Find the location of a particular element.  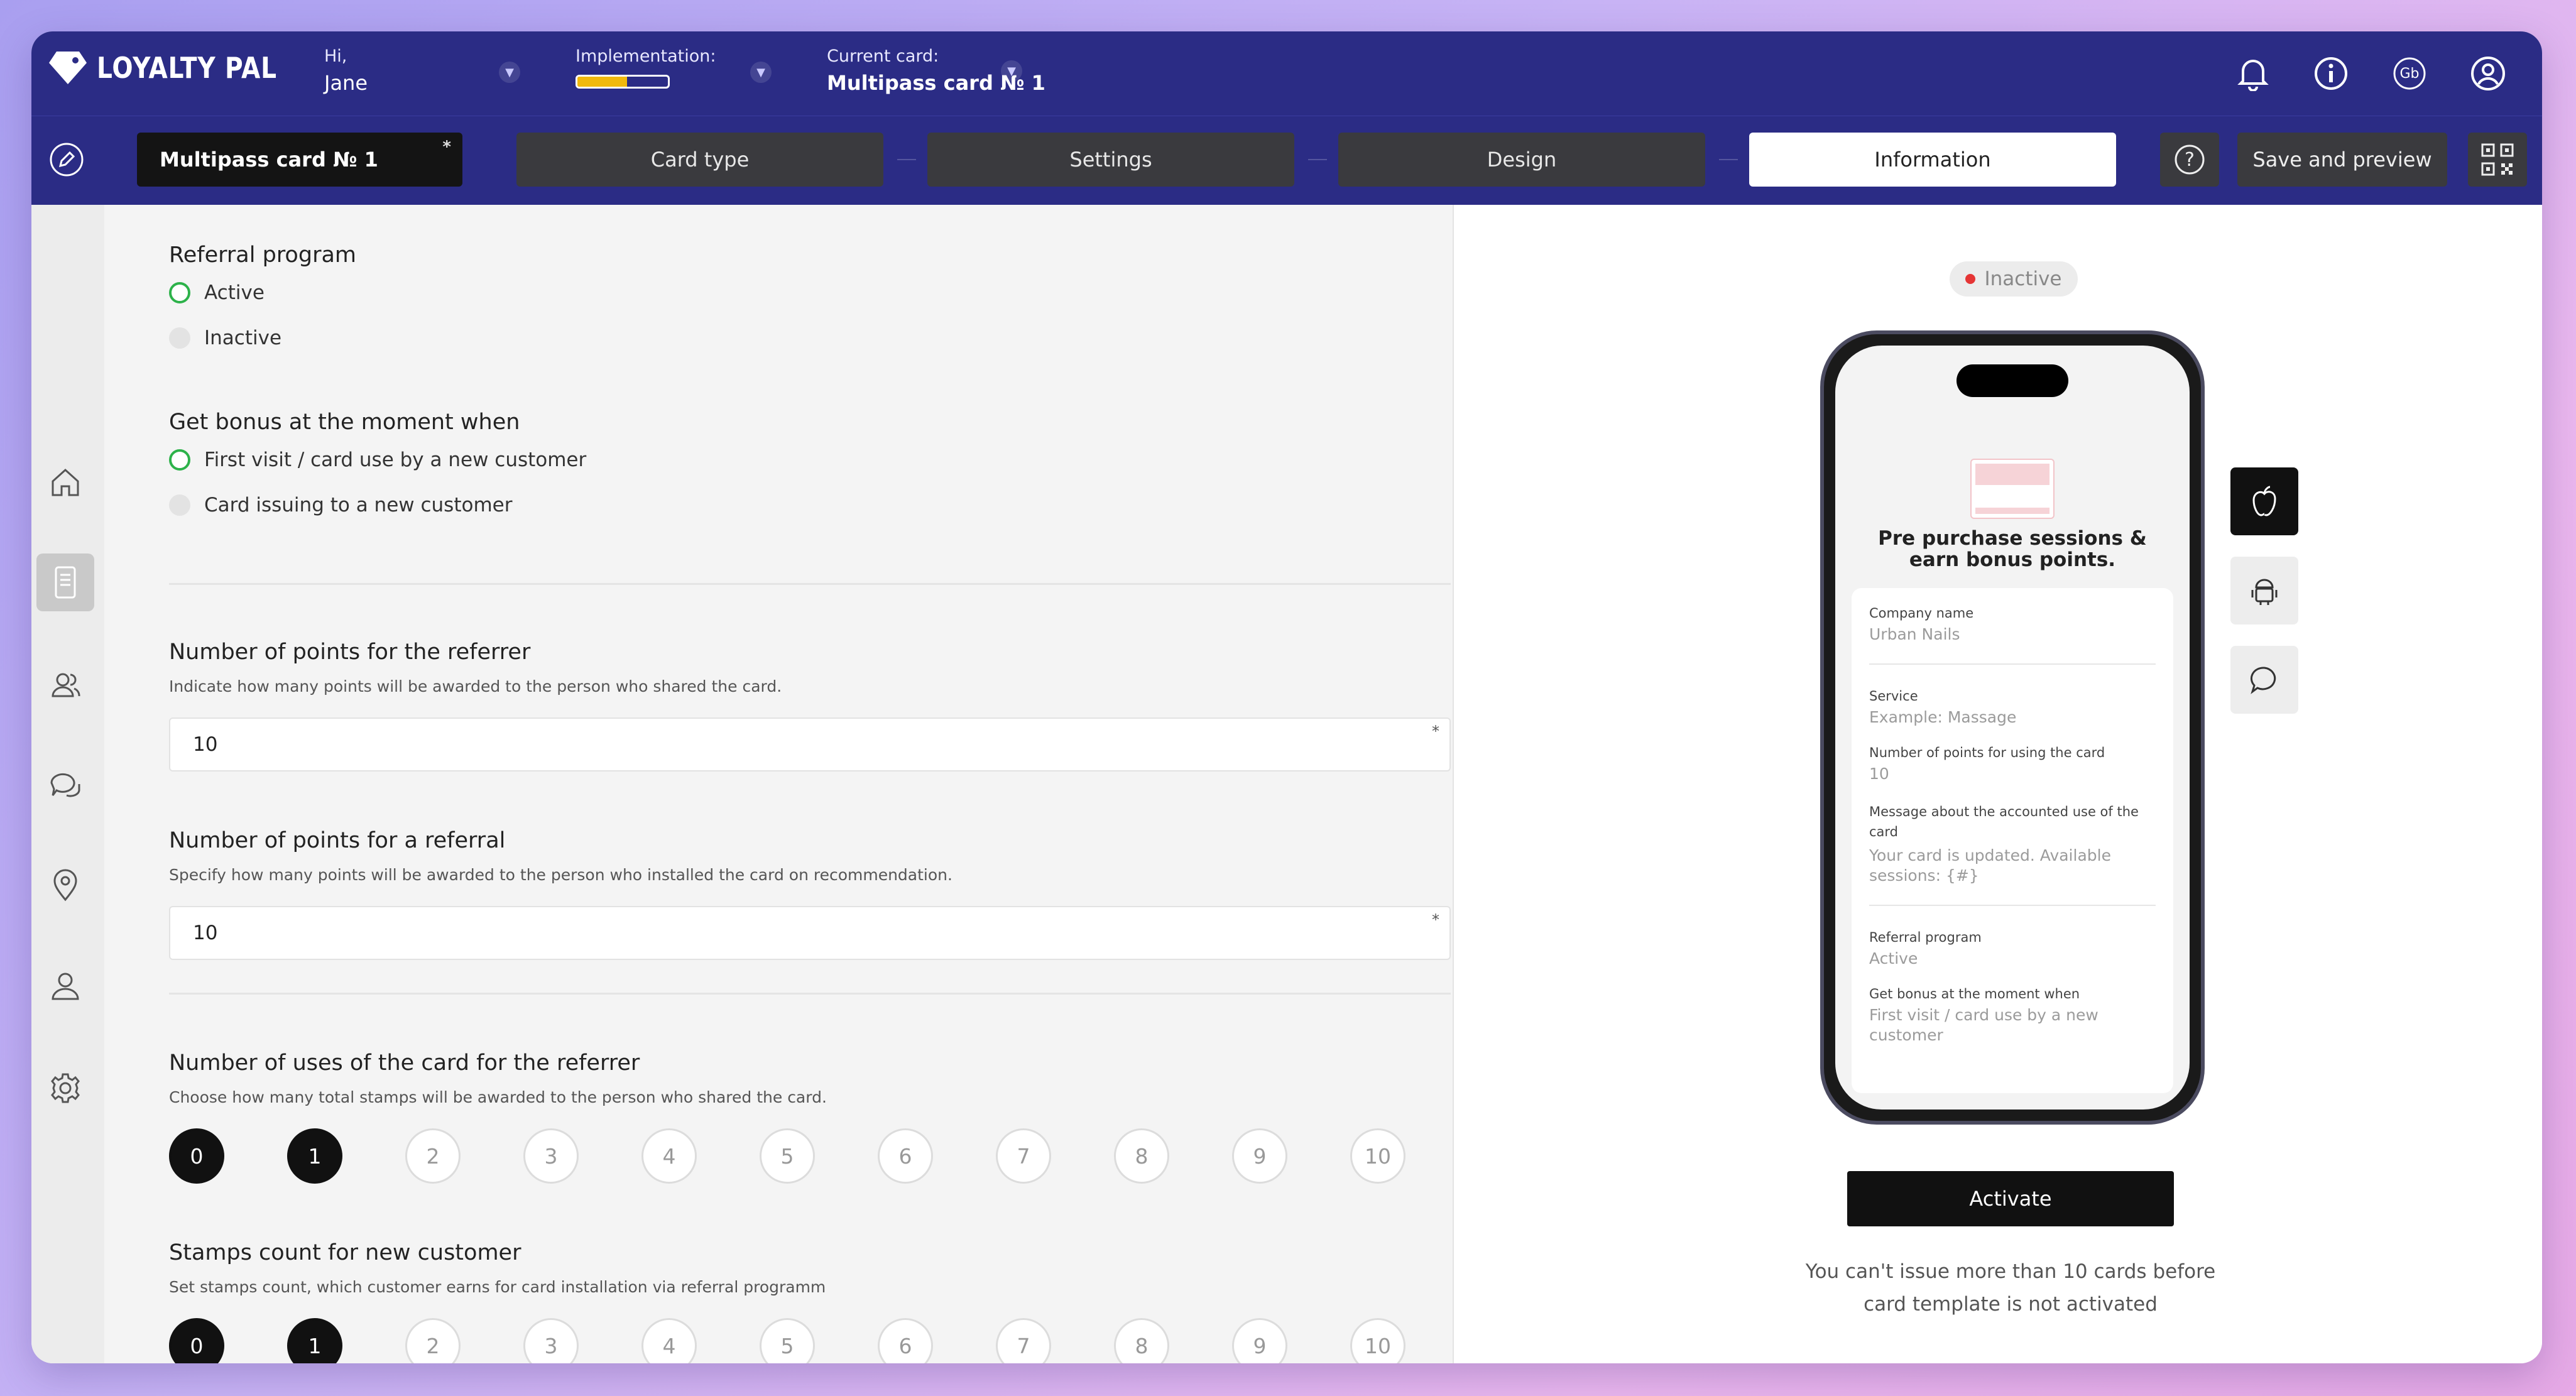

chat-icon is located at coordinates (65, 785).